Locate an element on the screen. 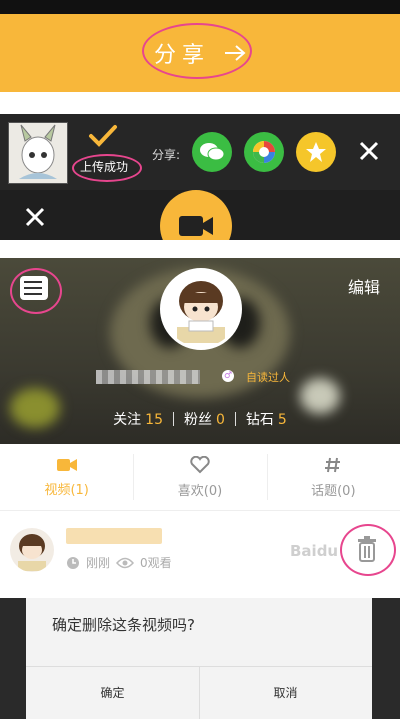  share-to-label: 分享: is located at coordinates (166, 155).